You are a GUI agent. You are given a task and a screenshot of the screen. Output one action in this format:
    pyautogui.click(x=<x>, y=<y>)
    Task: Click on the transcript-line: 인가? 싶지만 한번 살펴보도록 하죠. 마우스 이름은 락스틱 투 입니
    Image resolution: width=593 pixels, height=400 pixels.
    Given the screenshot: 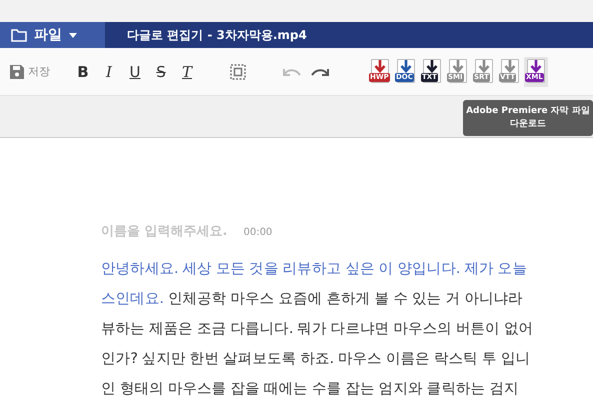 What is the action you would take?
    pyautogui.click(x=316, y=359)
    